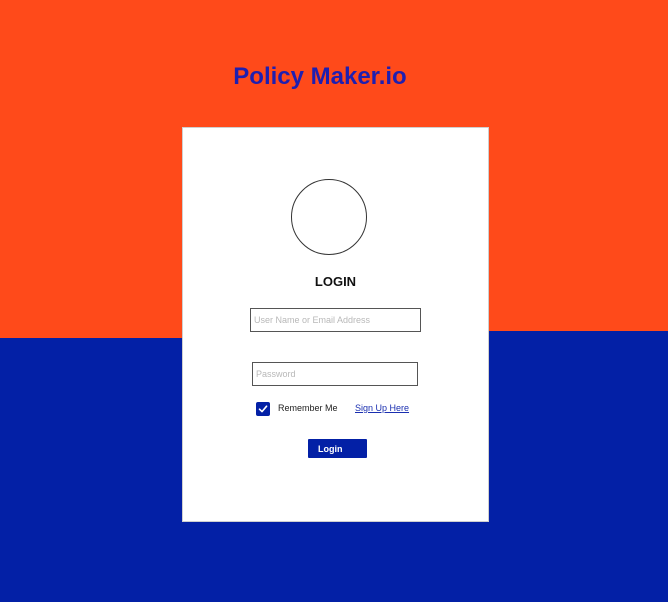 This screenshot has height=602, width=668. What do you see at coordinates (335, 374) in the screenshot?
I see `password-input` at bounding box center [335, 374].